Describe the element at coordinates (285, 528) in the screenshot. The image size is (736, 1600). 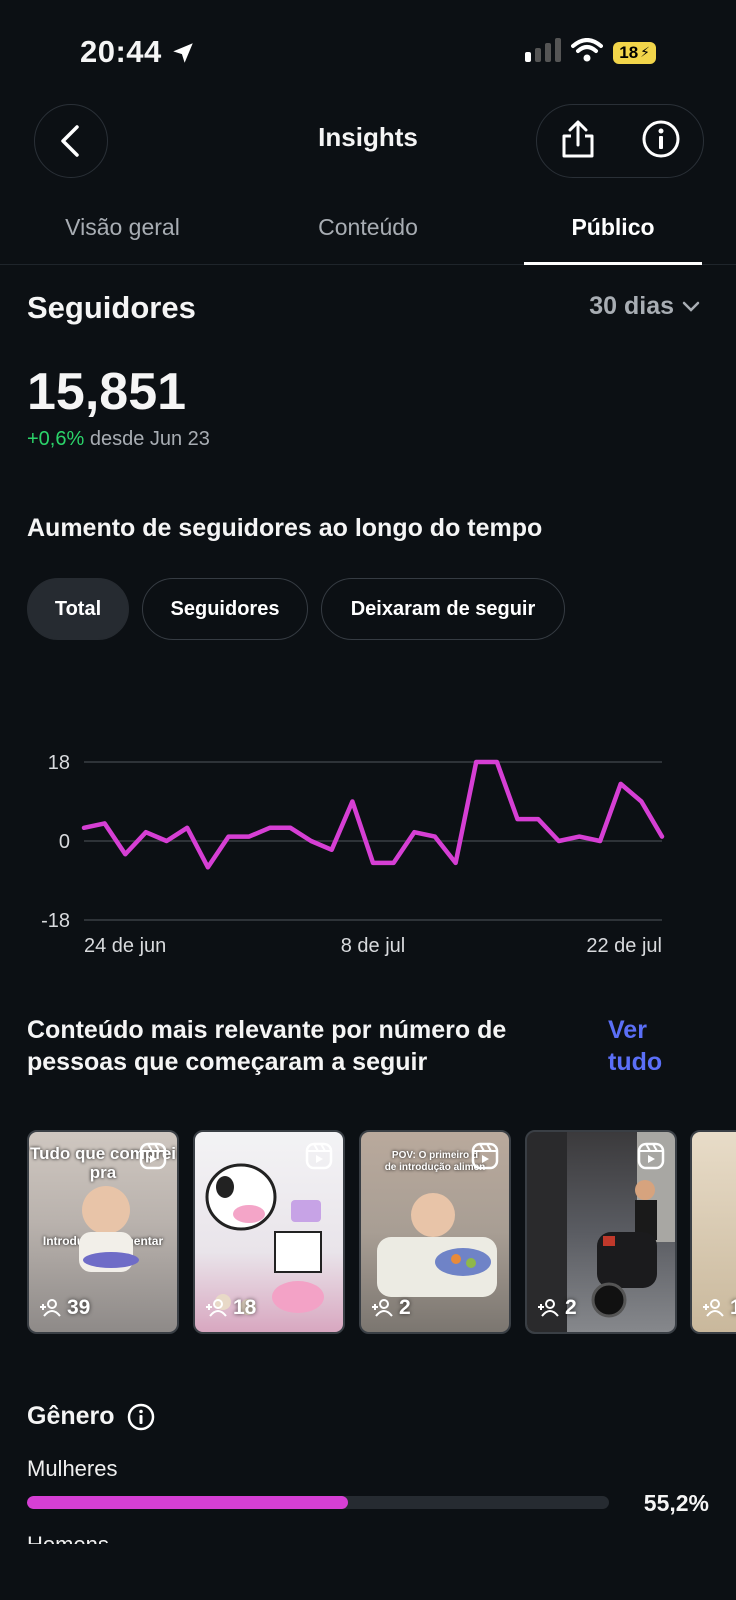
I see `growth-chart-title: Aumento de seguidores ao longo do tempo` at that location.